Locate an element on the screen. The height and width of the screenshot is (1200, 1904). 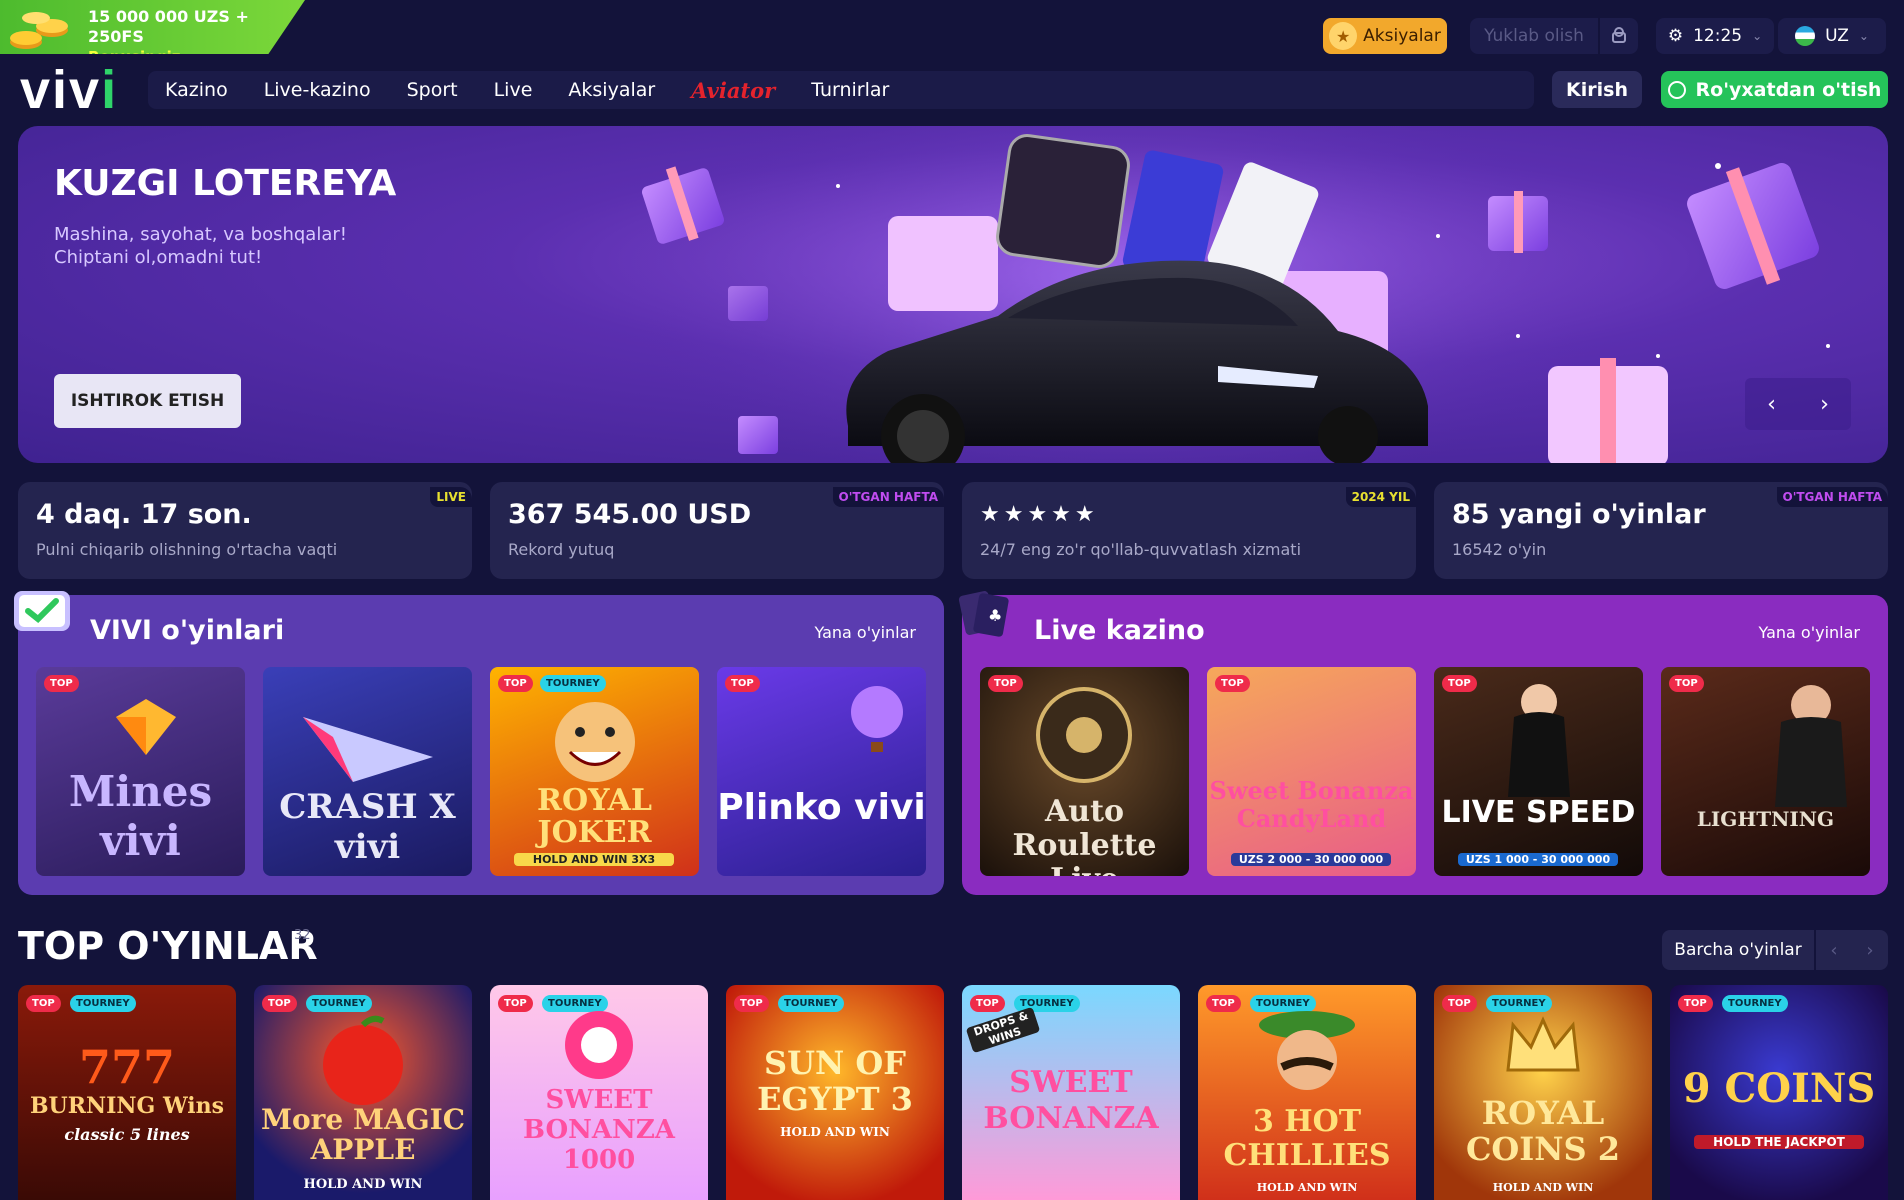
game-card-crash: CRASH X vivi is located at coordinates (367, 771).